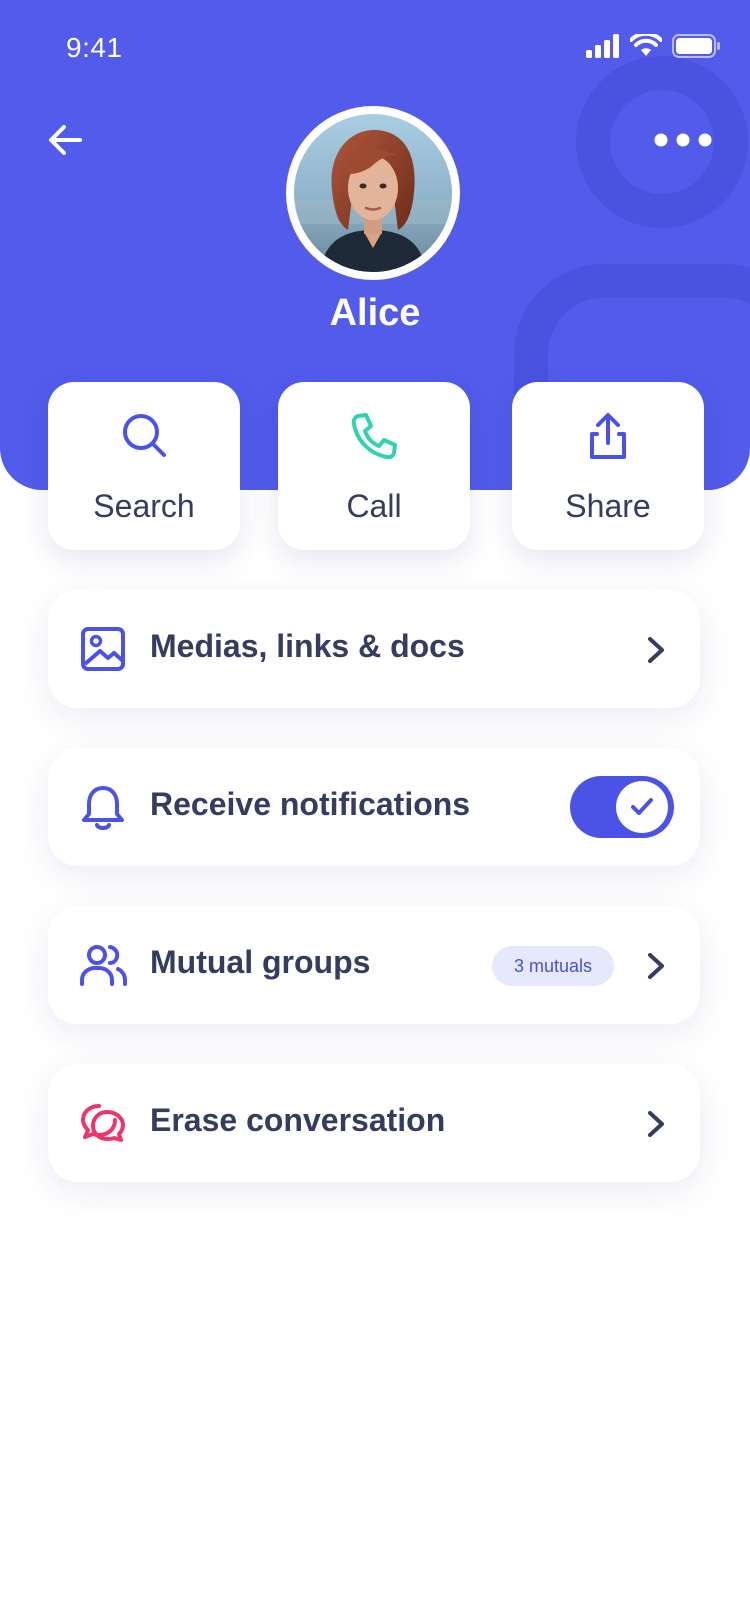 The image size is (750, 1624). I want to click on avatar, so click(373, 193).